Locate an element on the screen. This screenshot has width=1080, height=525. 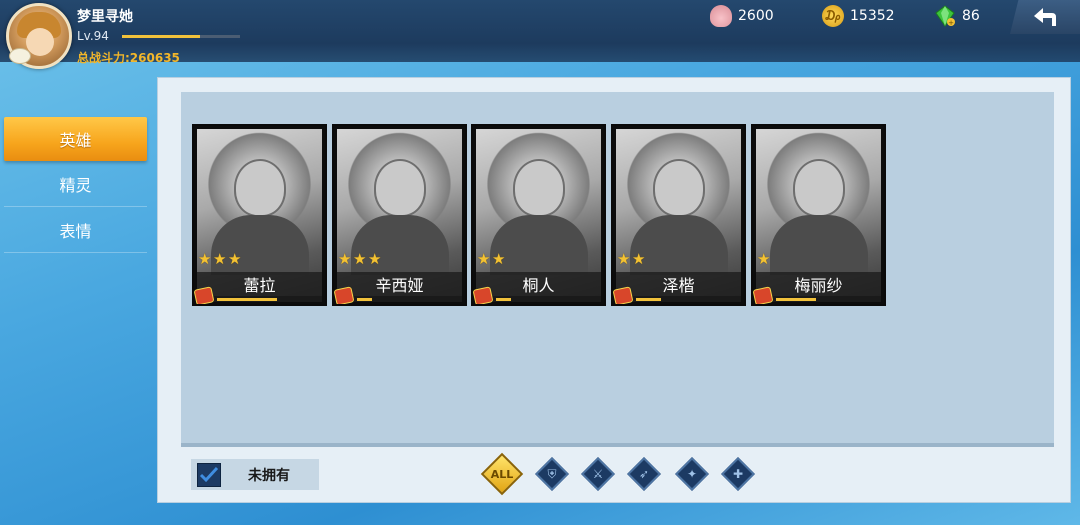
coin-icon: ₯ is located at coordinates (833, 16).